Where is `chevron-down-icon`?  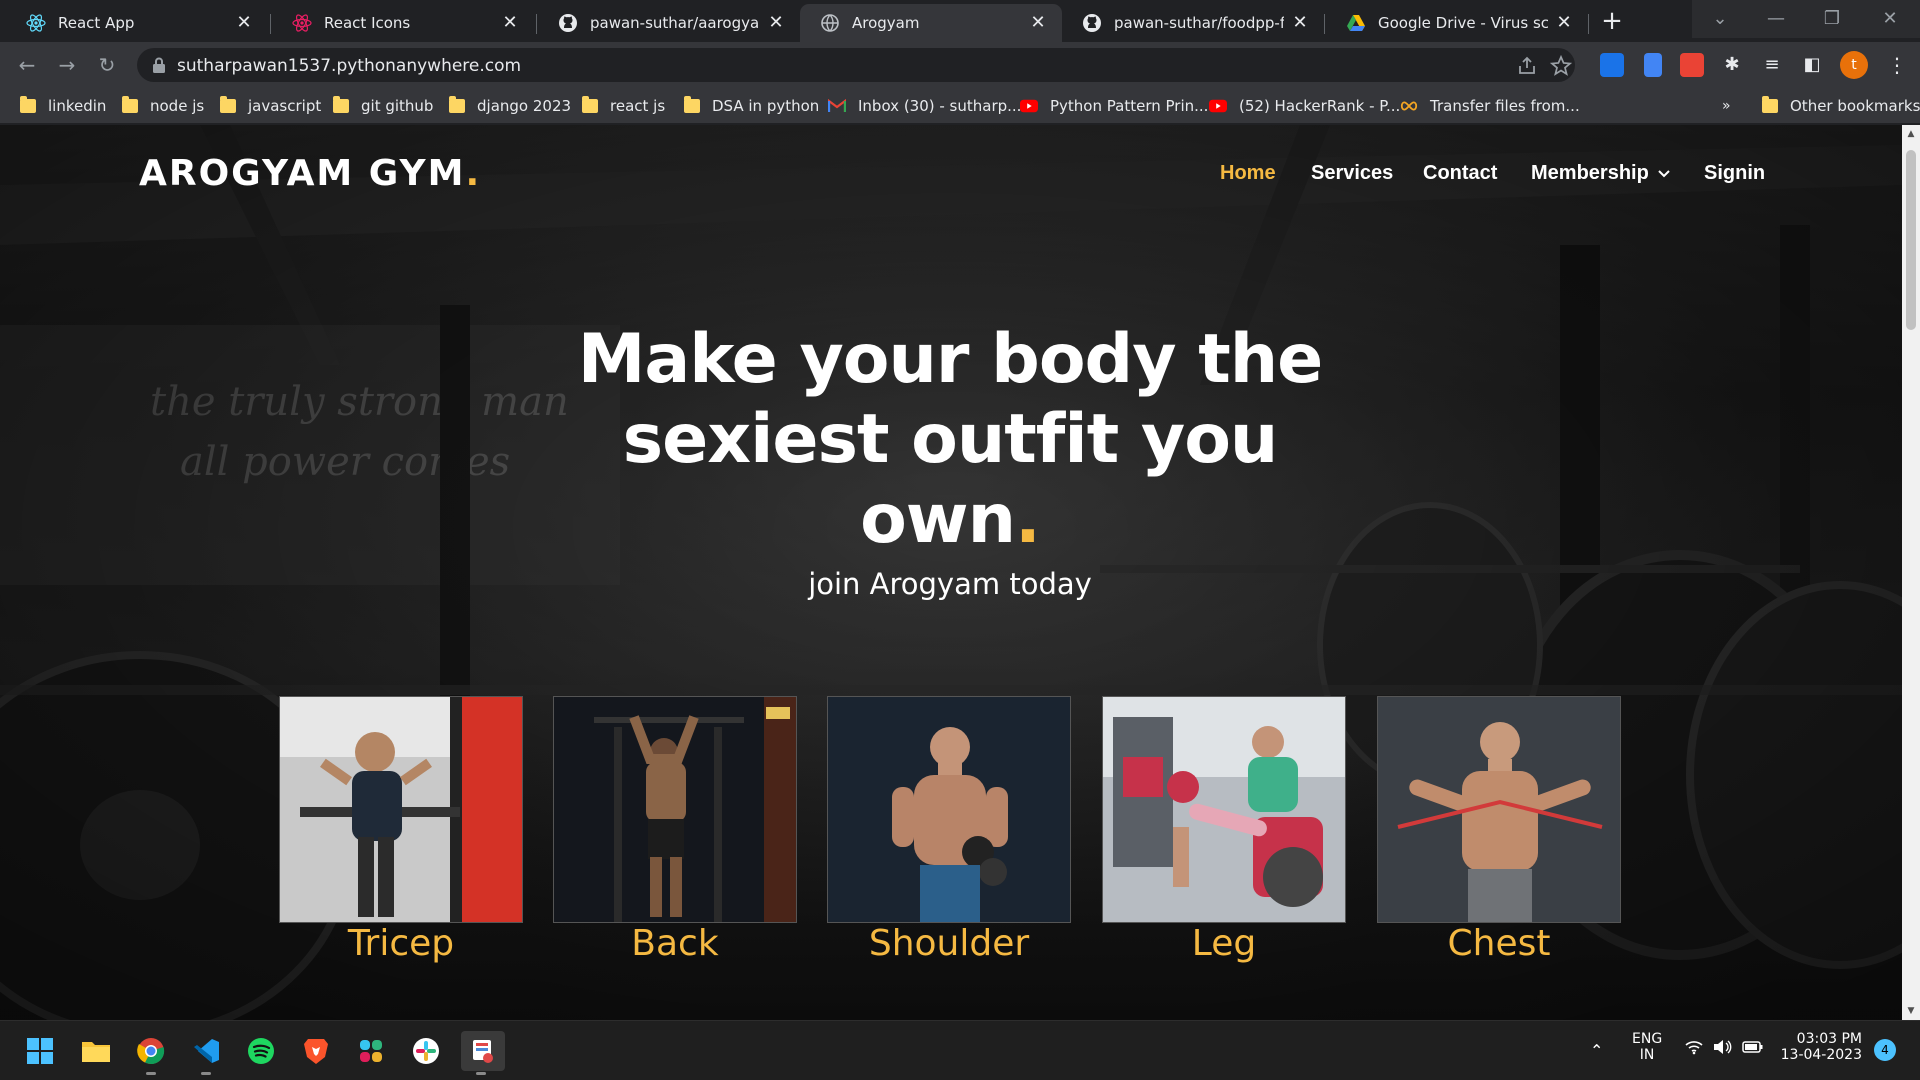
chevron-down-icon is located at coordinates (1664, 173).